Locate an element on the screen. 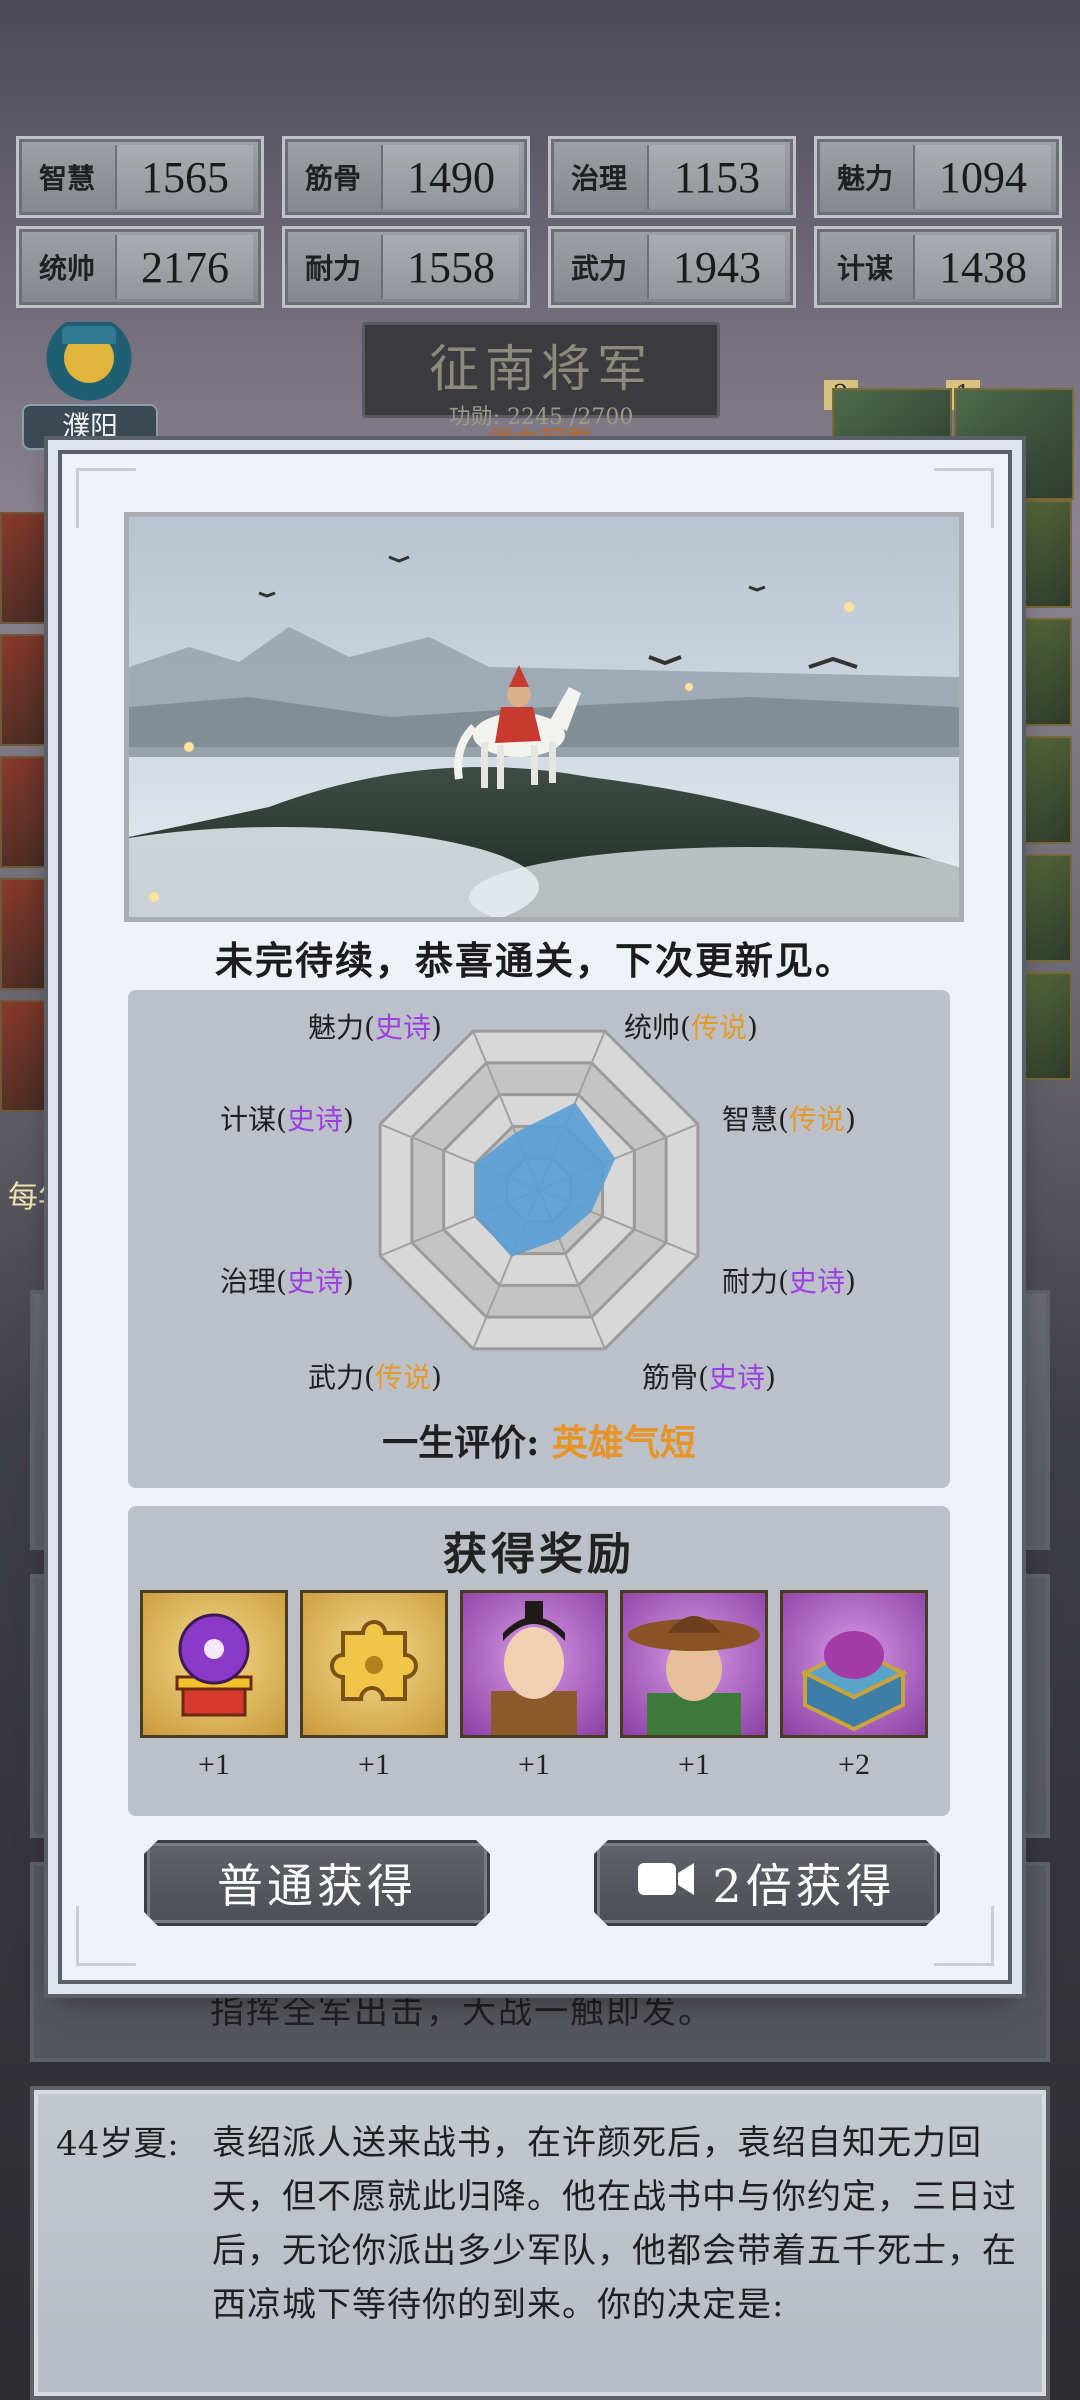  stat-label: 魅力 is located at coordinates (864, 178).